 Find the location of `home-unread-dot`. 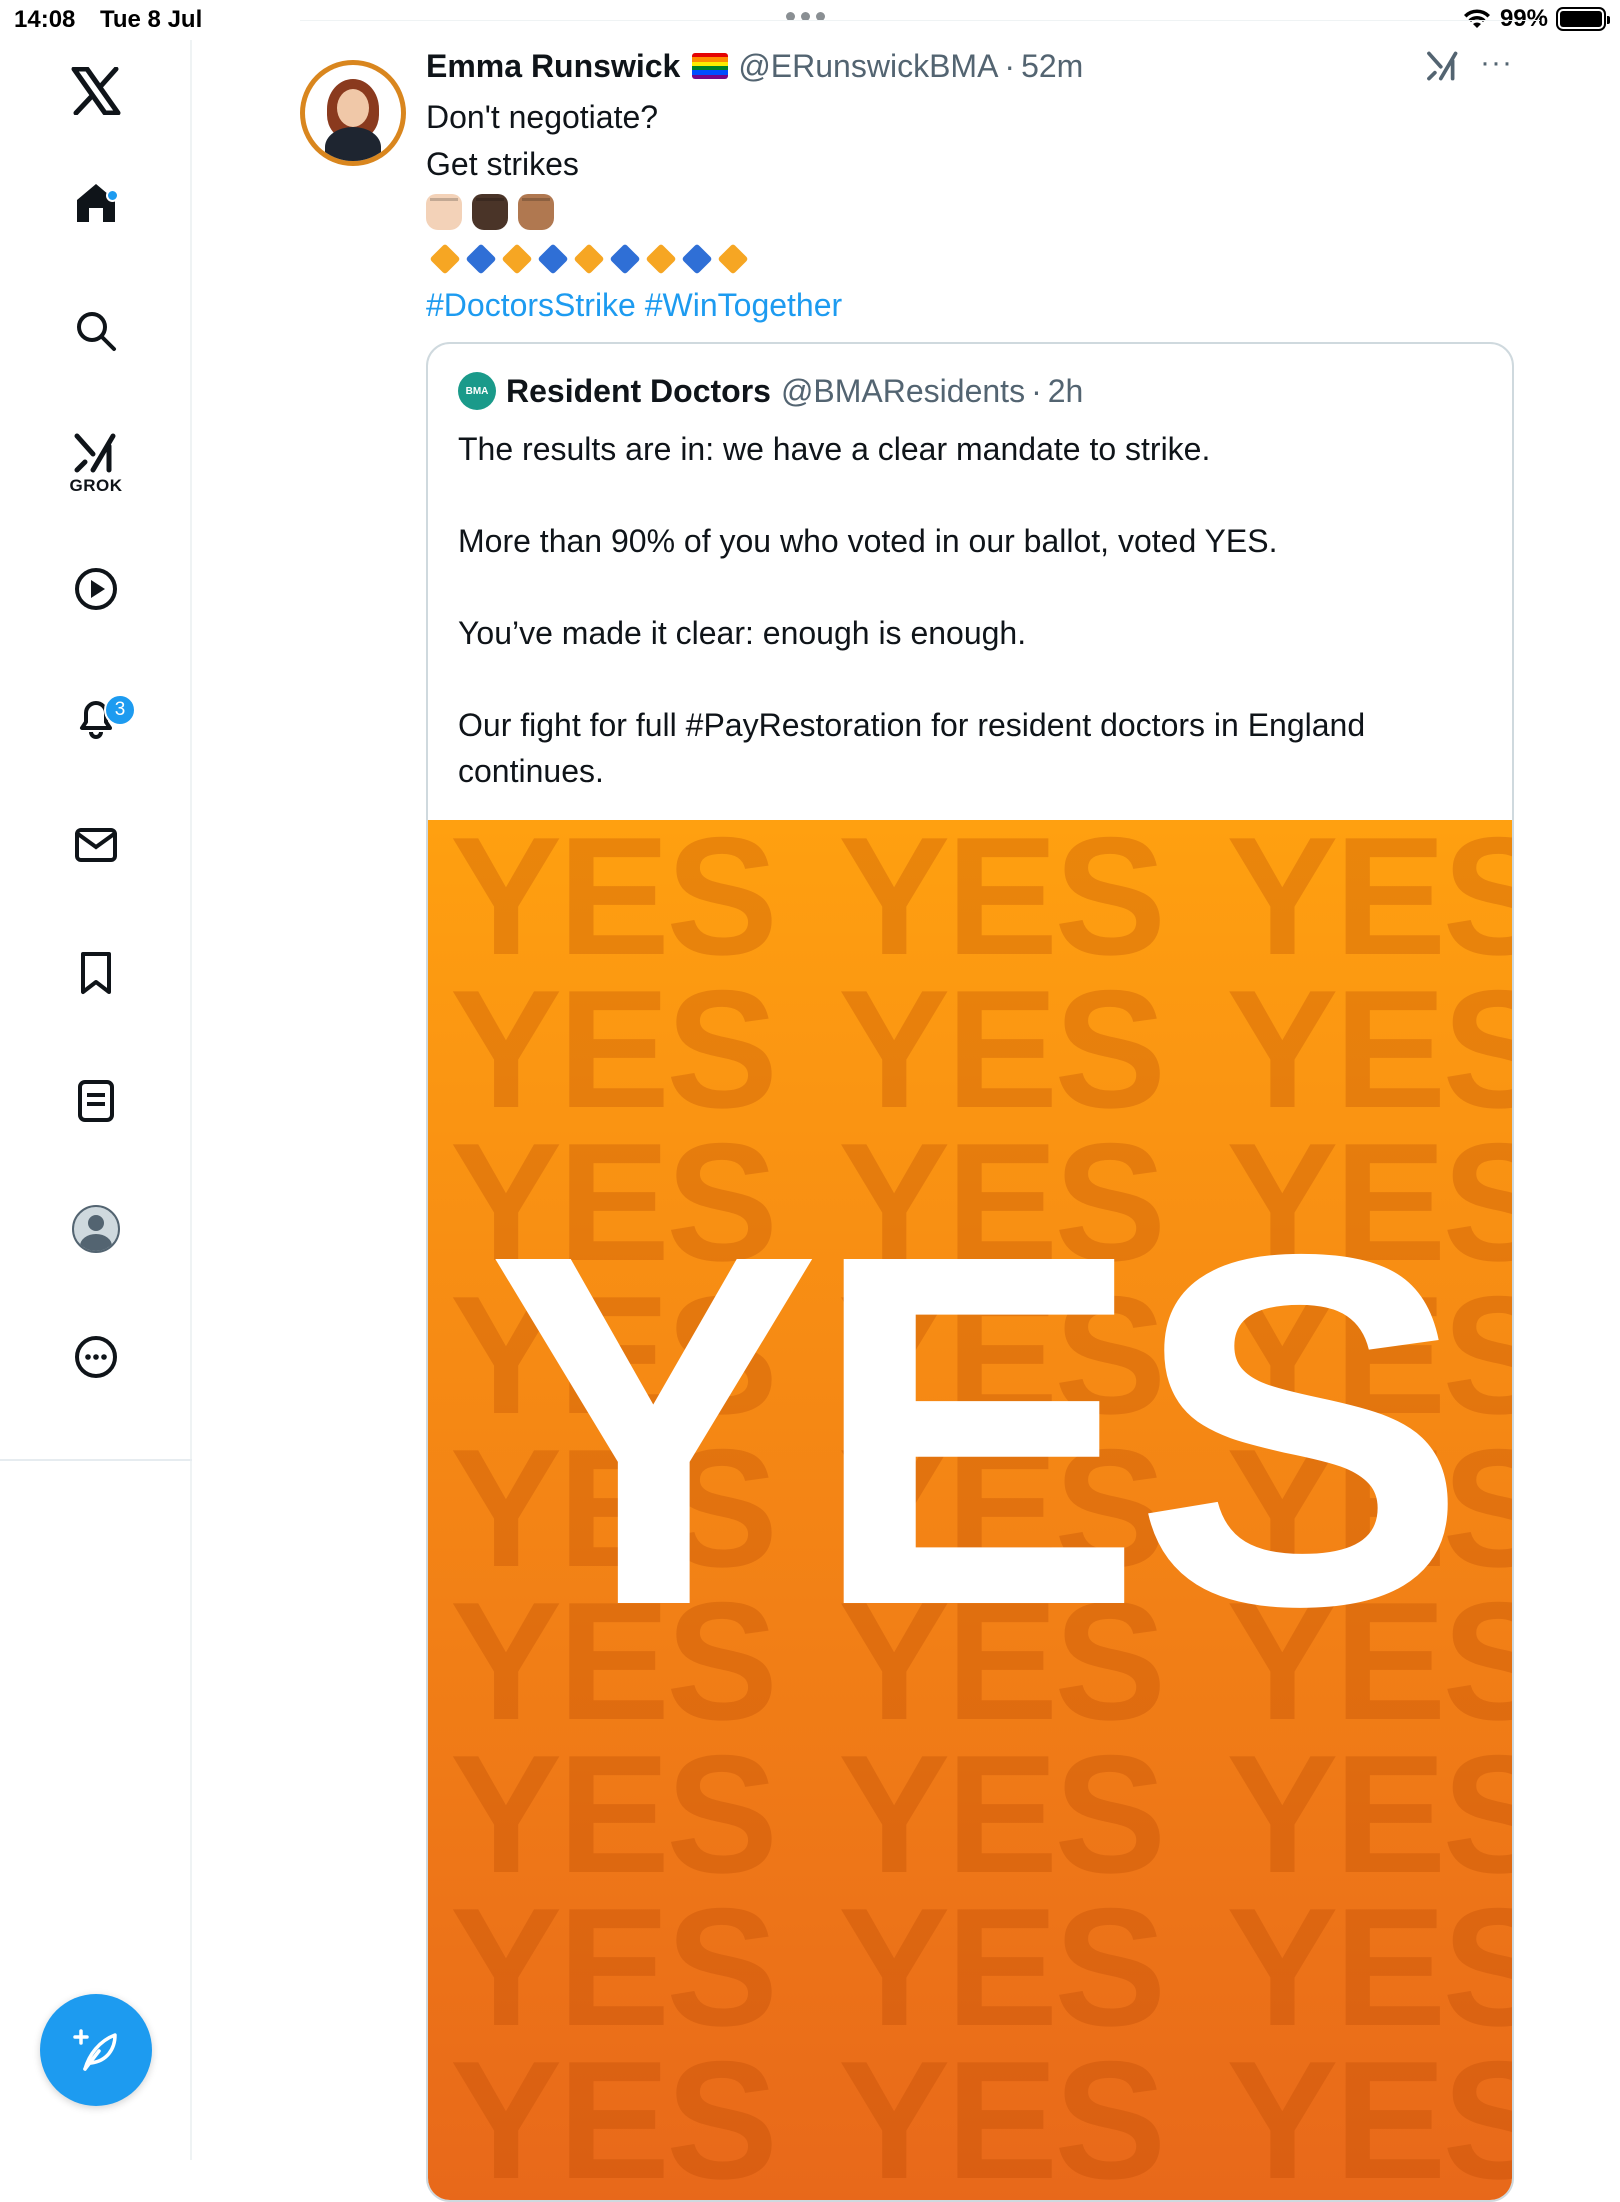

home-unread-dot is located at coordinates (112, 195).